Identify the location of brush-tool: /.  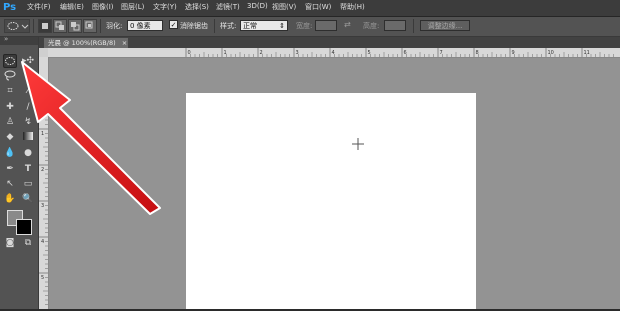
(28, 107).